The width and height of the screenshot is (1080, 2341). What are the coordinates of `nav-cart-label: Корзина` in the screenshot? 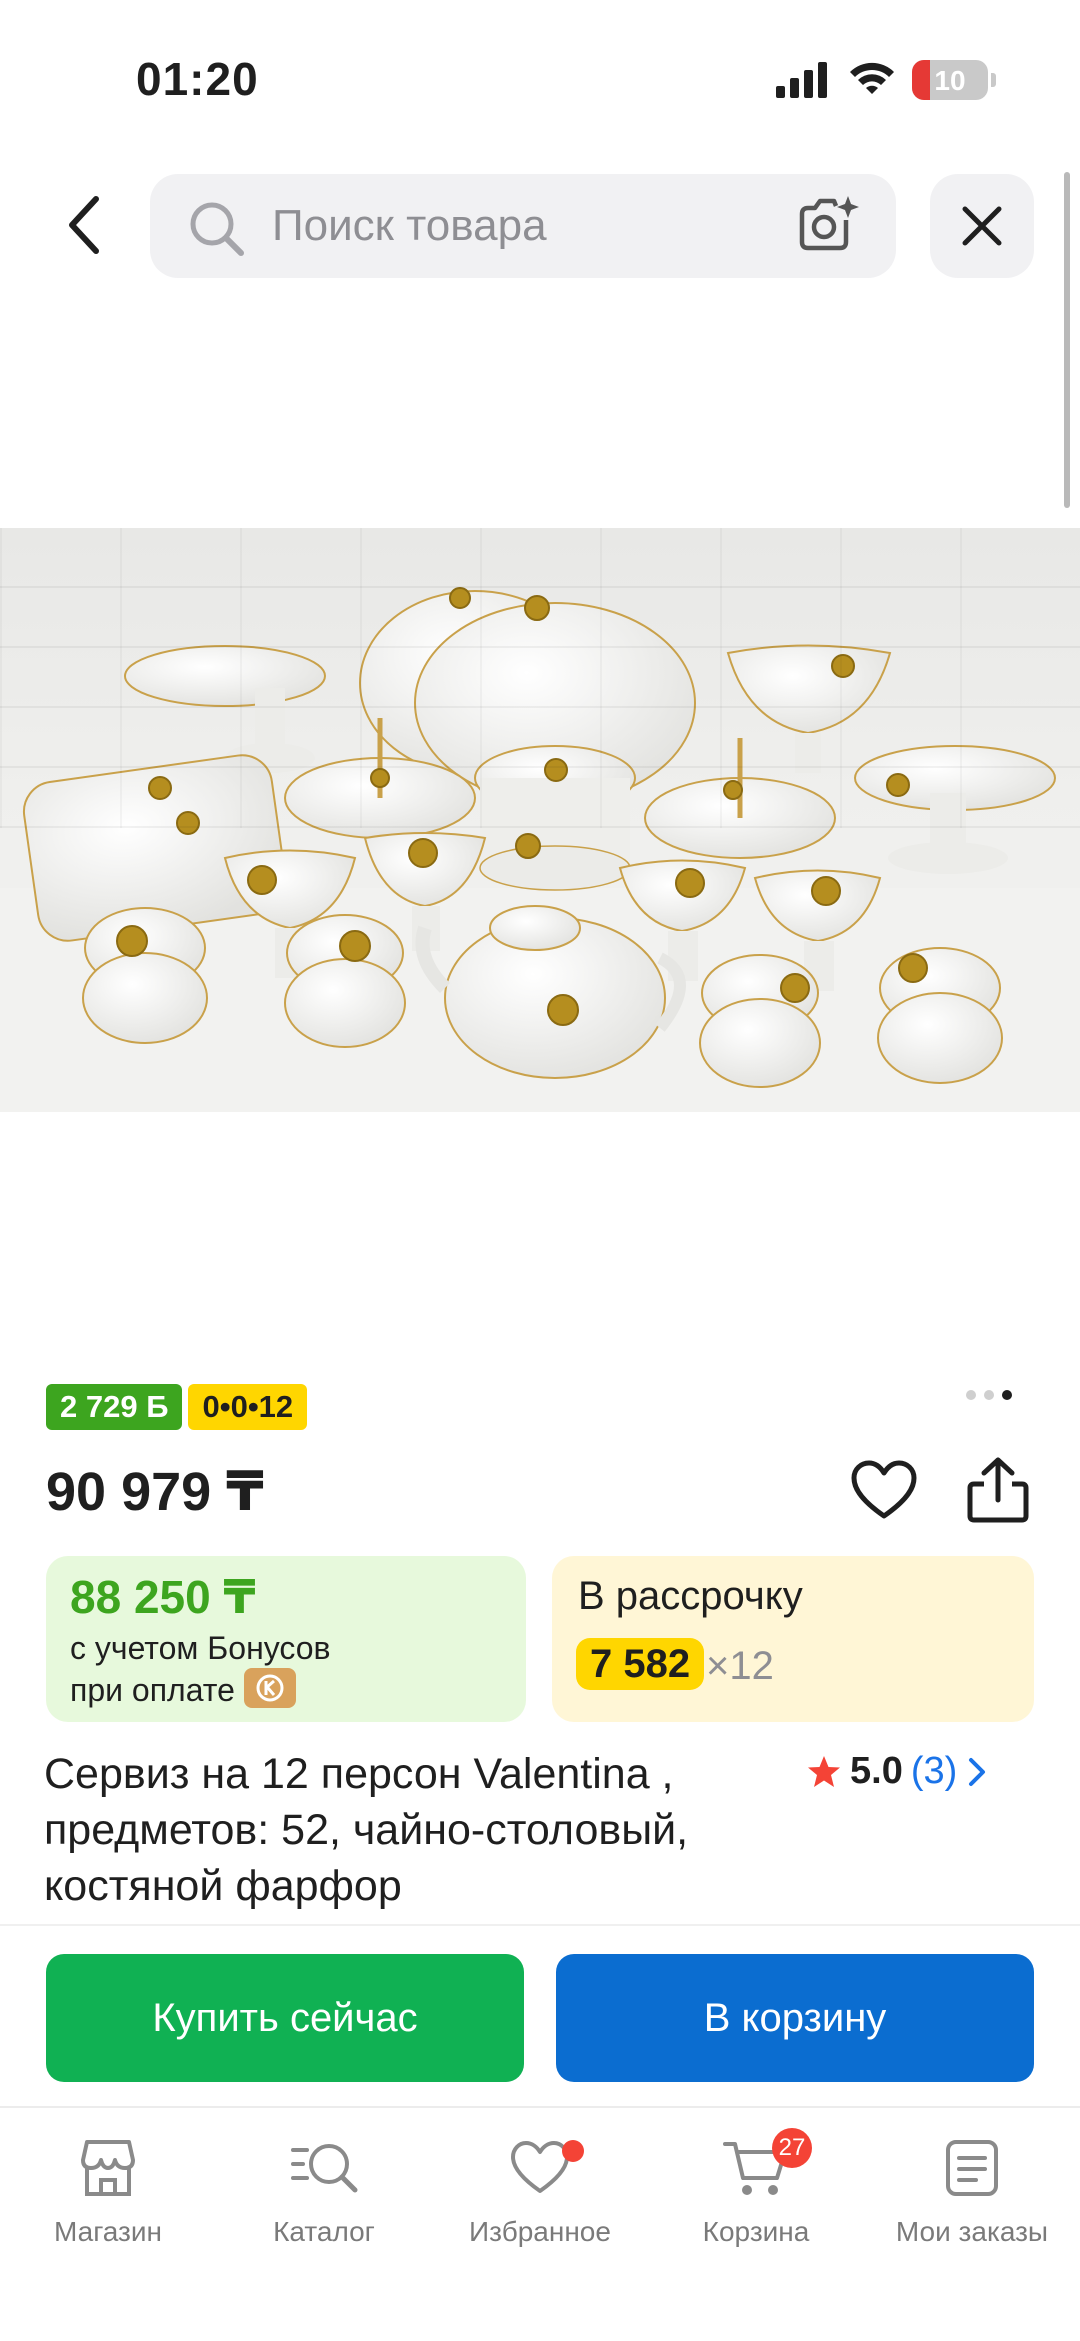 It's located at (756, 2231).